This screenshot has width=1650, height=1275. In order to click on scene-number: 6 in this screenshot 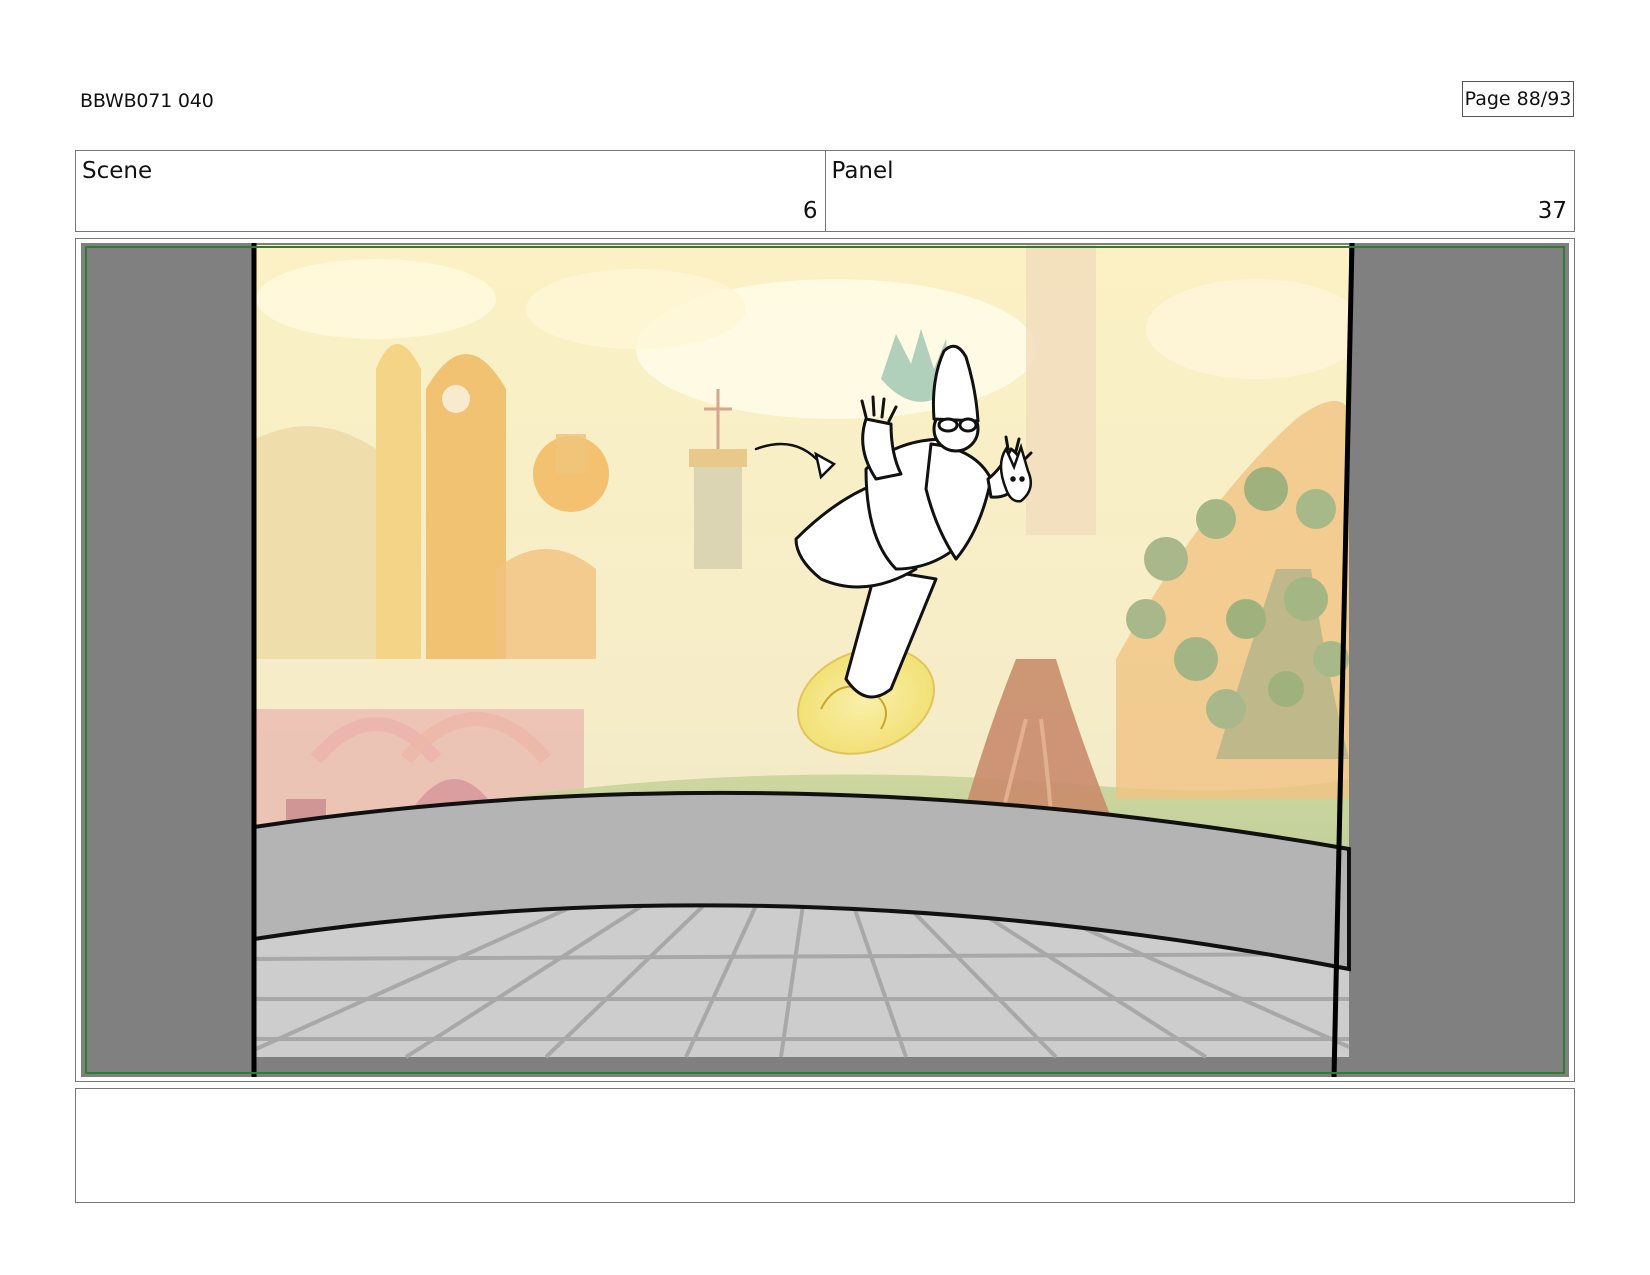, I will do `click(810, 211)`.